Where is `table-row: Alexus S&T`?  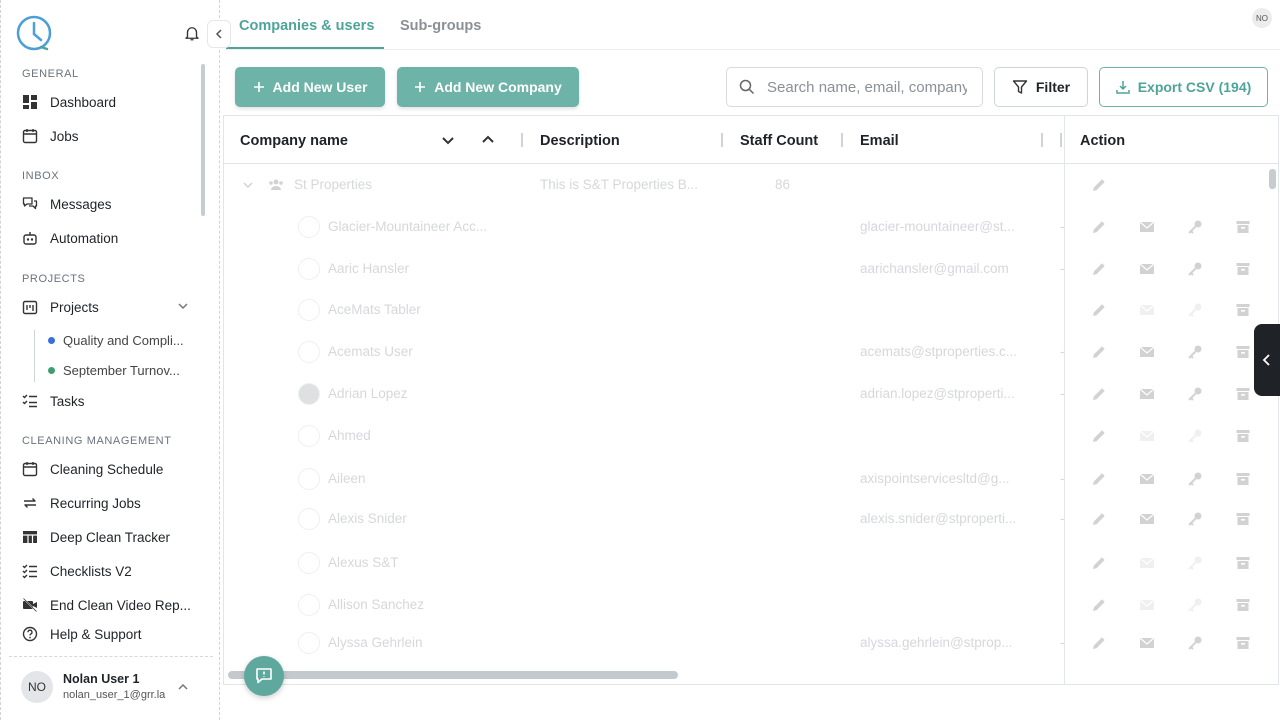 table-row: Alexus S&T is located at coordinates (751, 563).